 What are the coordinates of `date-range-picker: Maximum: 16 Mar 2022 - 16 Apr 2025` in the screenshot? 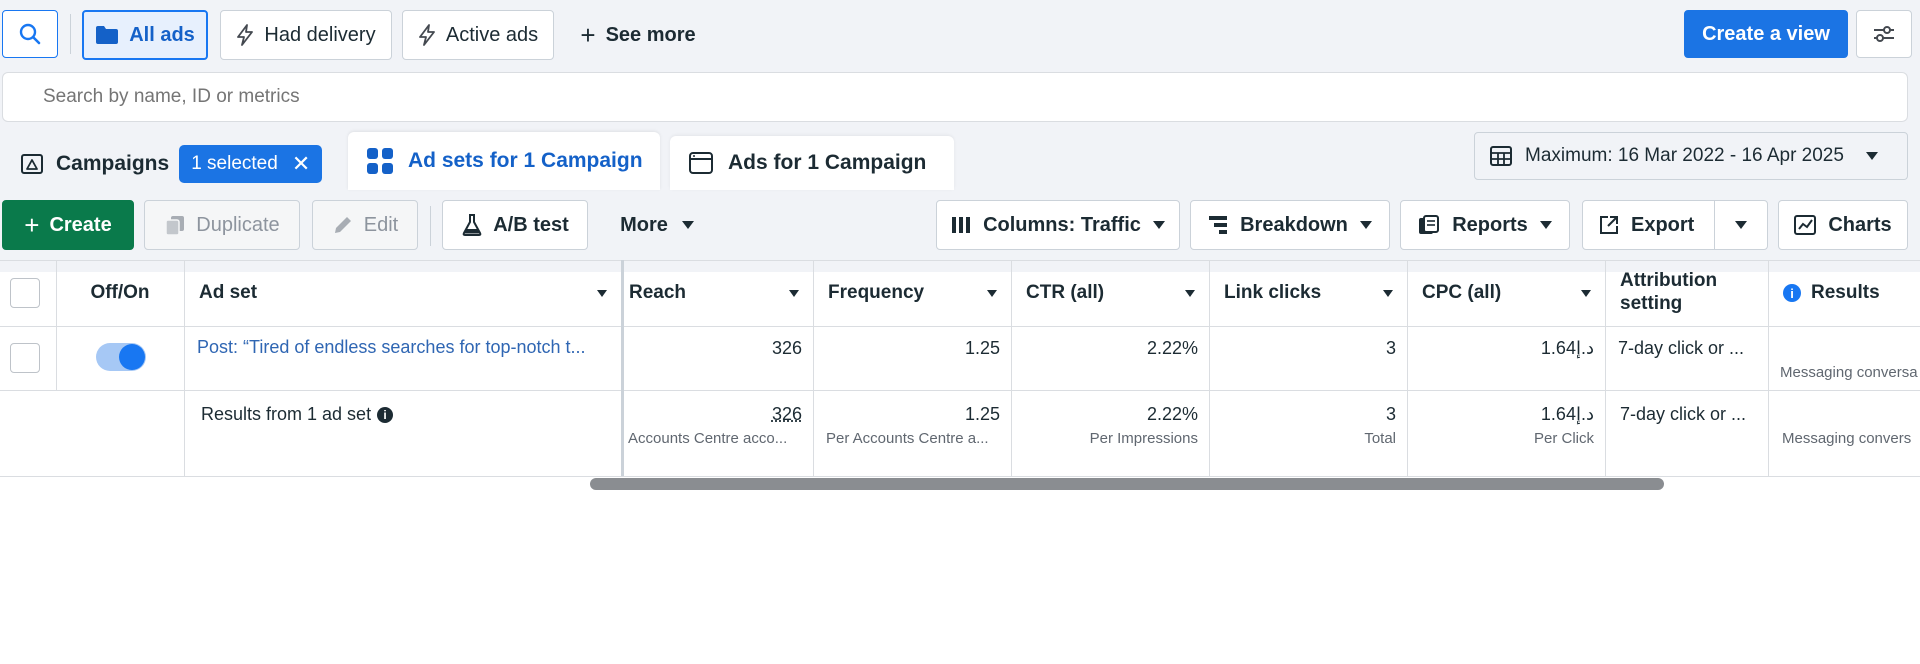 It's located at (1691, 156).